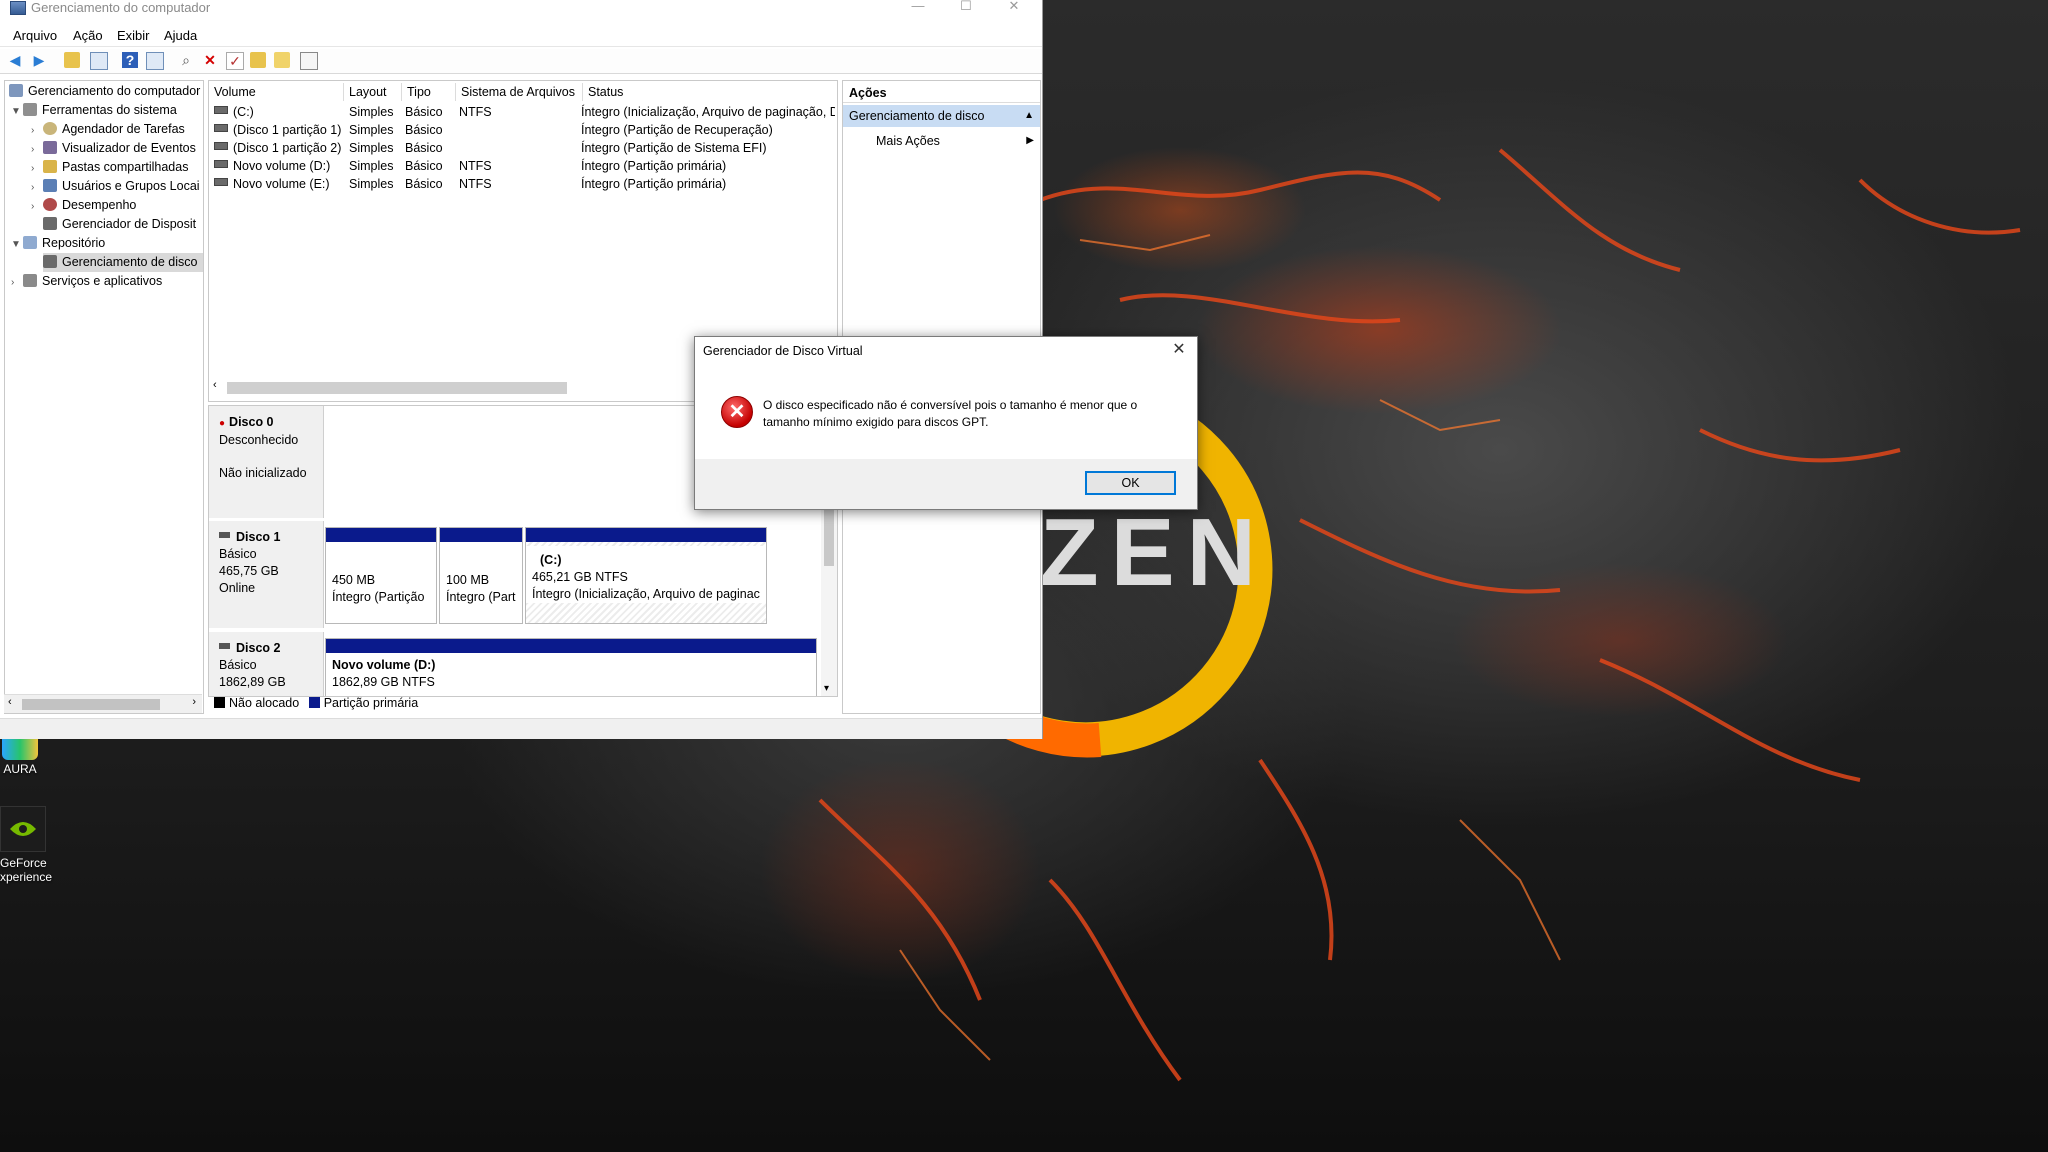 This screenshot has height=1152, width=2048. I want to click on tree-item-root: Gerenciamento do computador, so click(104, 91).